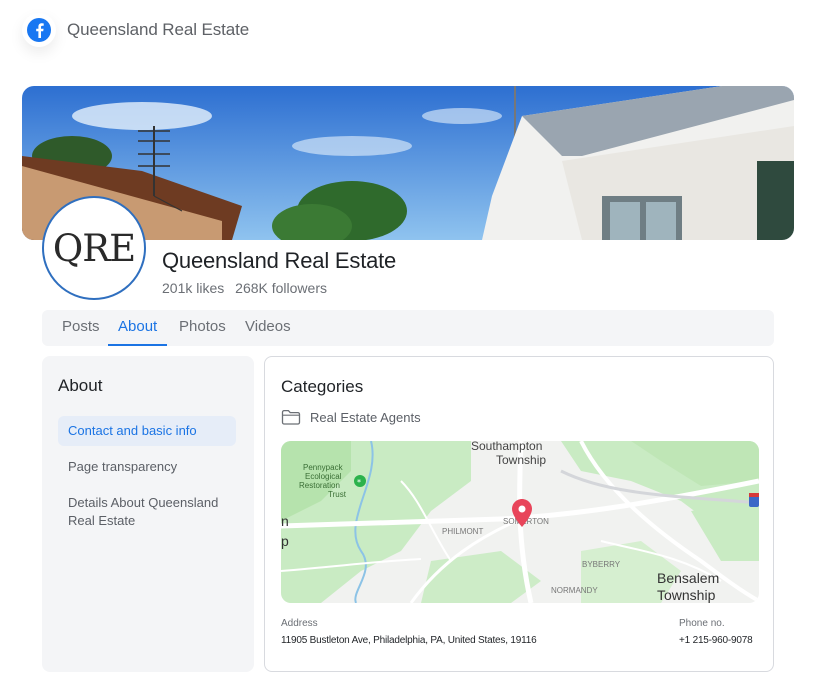  Describe the element at coordinates (80, 385) in the screenshot. I see `about-heading: About` at that location.